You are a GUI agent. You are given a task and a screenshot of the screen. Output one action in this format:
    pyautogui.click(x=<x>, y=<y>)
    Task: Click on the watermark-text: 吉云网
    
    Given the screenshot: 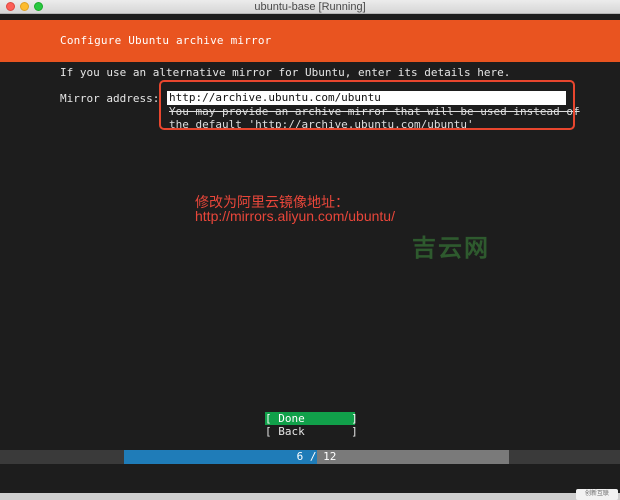 What is the action you would take?
    pyautogui.click(x=451, y=248)
    